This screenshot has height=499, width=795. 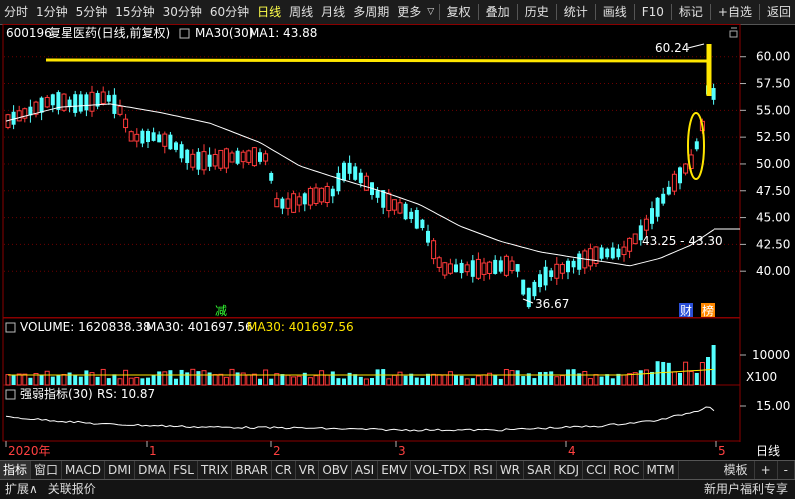 What do you see at coordinates (47, 470) in the screenshot?
I see `indicator-tab-1: 窗口` at bounding box center [47, 470].